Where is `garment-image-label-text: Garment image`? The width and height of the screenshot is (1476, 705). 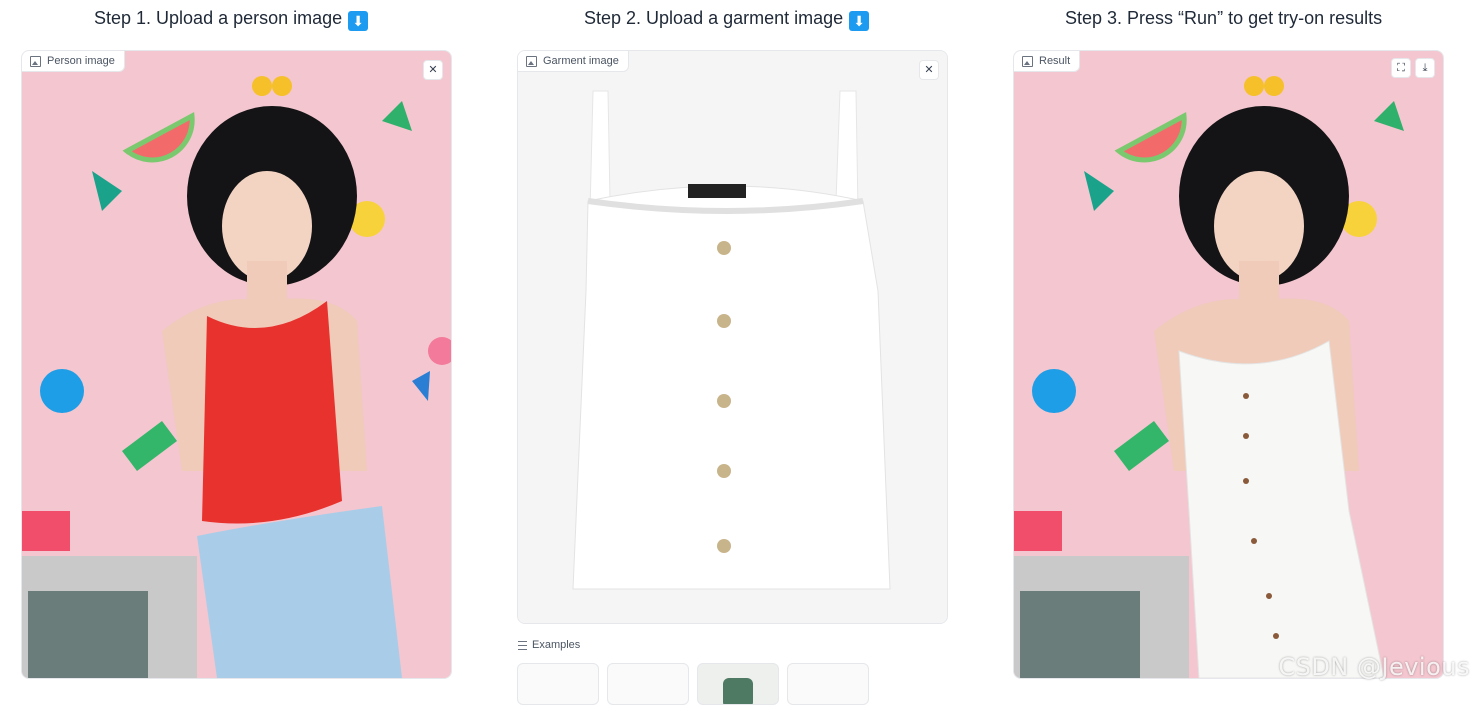 garment-image-label-text: Garment image is located at coordinates (581, 61).